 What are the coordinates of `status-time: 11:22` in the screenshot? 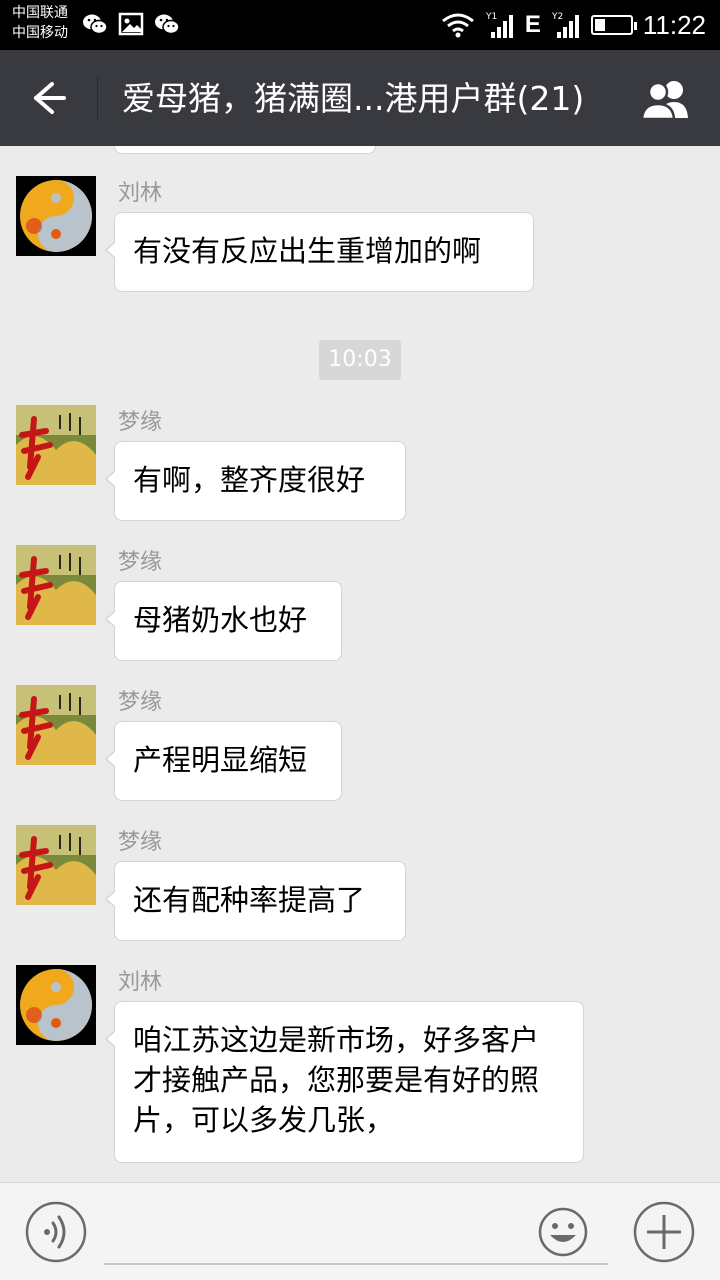 It's located at (674, 25).